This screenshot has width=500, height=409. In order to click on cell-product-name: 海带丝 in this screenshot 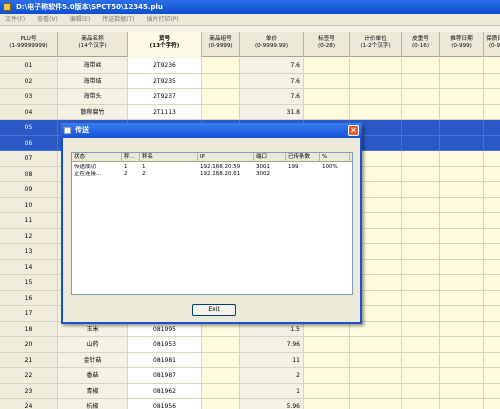, I will do `click(93, 66)`.